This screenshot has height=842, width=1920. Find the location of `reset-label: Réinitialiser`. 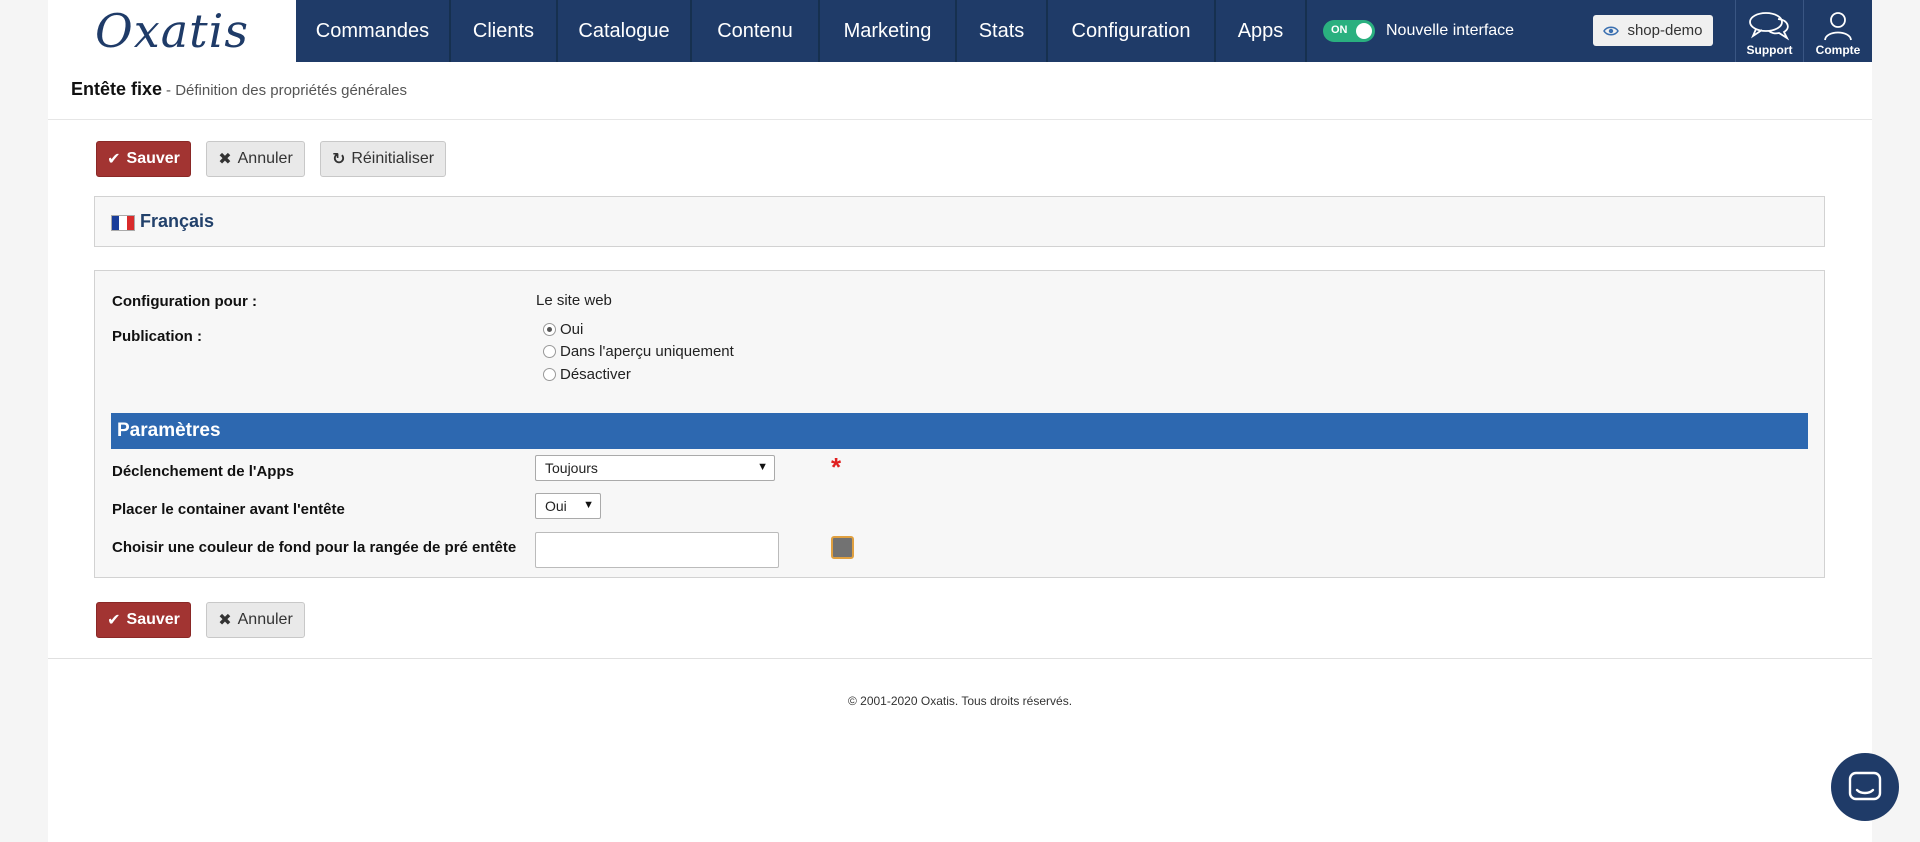

reset-label: Réinitialiser is located at coordinates (393, 158).